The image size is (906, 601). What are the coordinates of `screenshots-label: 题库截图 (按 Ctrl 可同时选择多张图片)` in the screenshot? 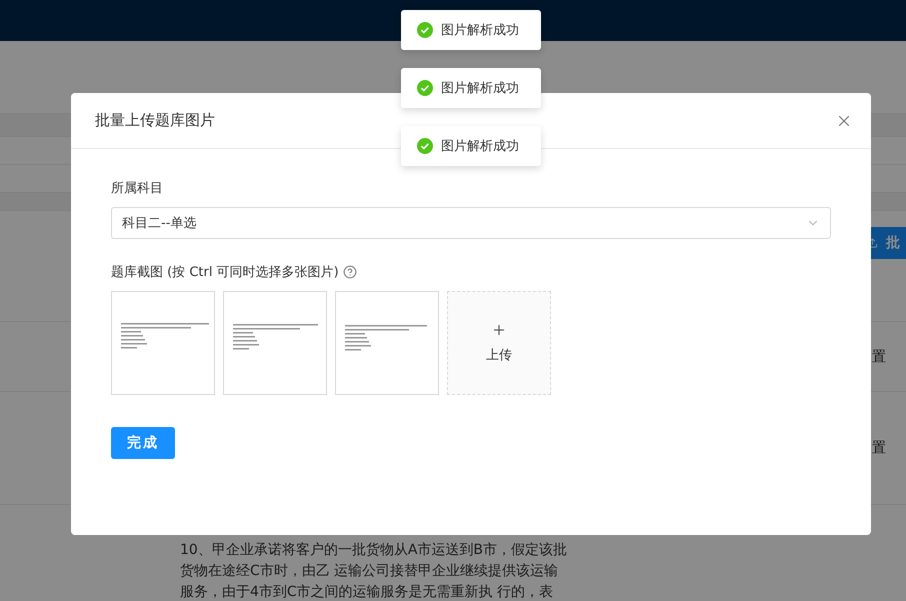 It's located at (225, 272).